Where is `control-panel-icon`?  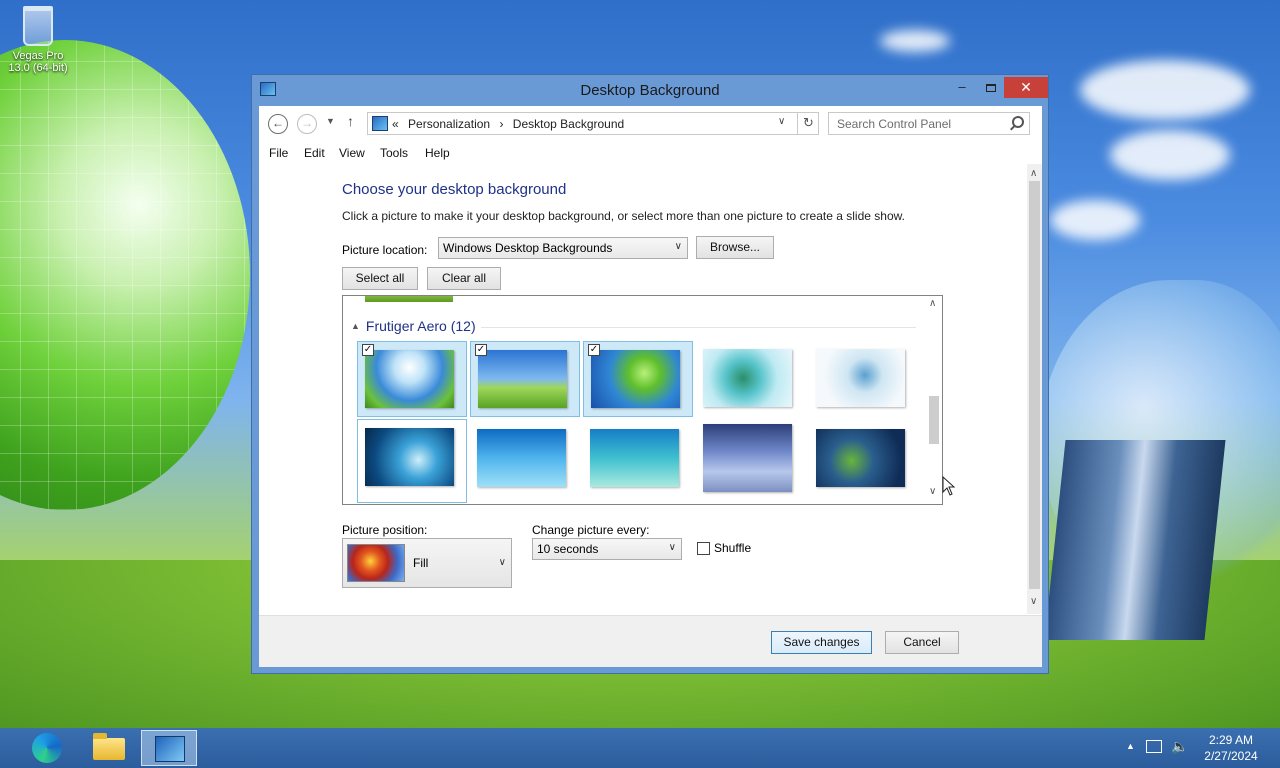 control-panel-icon is located at coordinates (380, 123).